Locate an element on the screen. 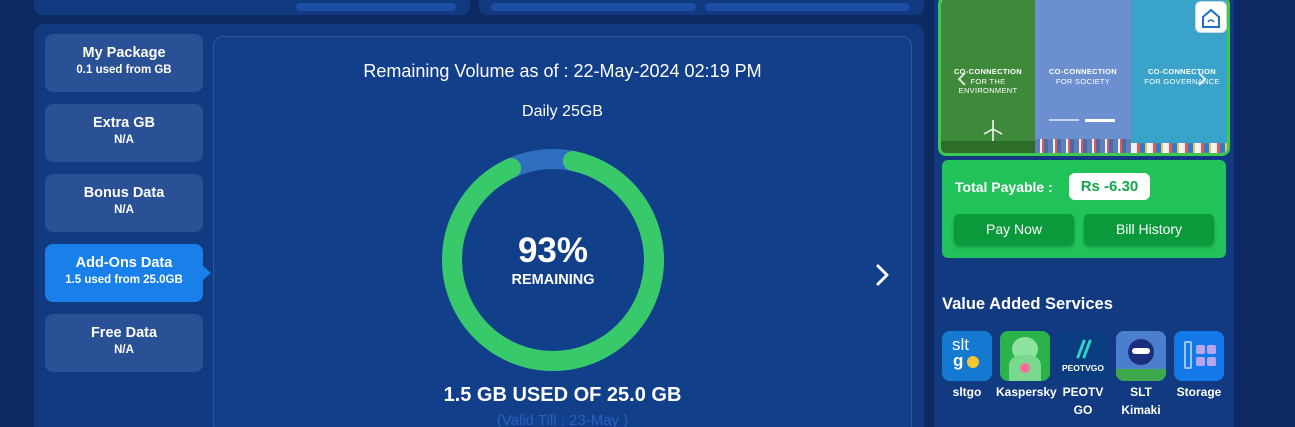  banner-panel-governance: CO-CONNECTION FOR GOVERNANCE is located at coordinates (1179, 76).